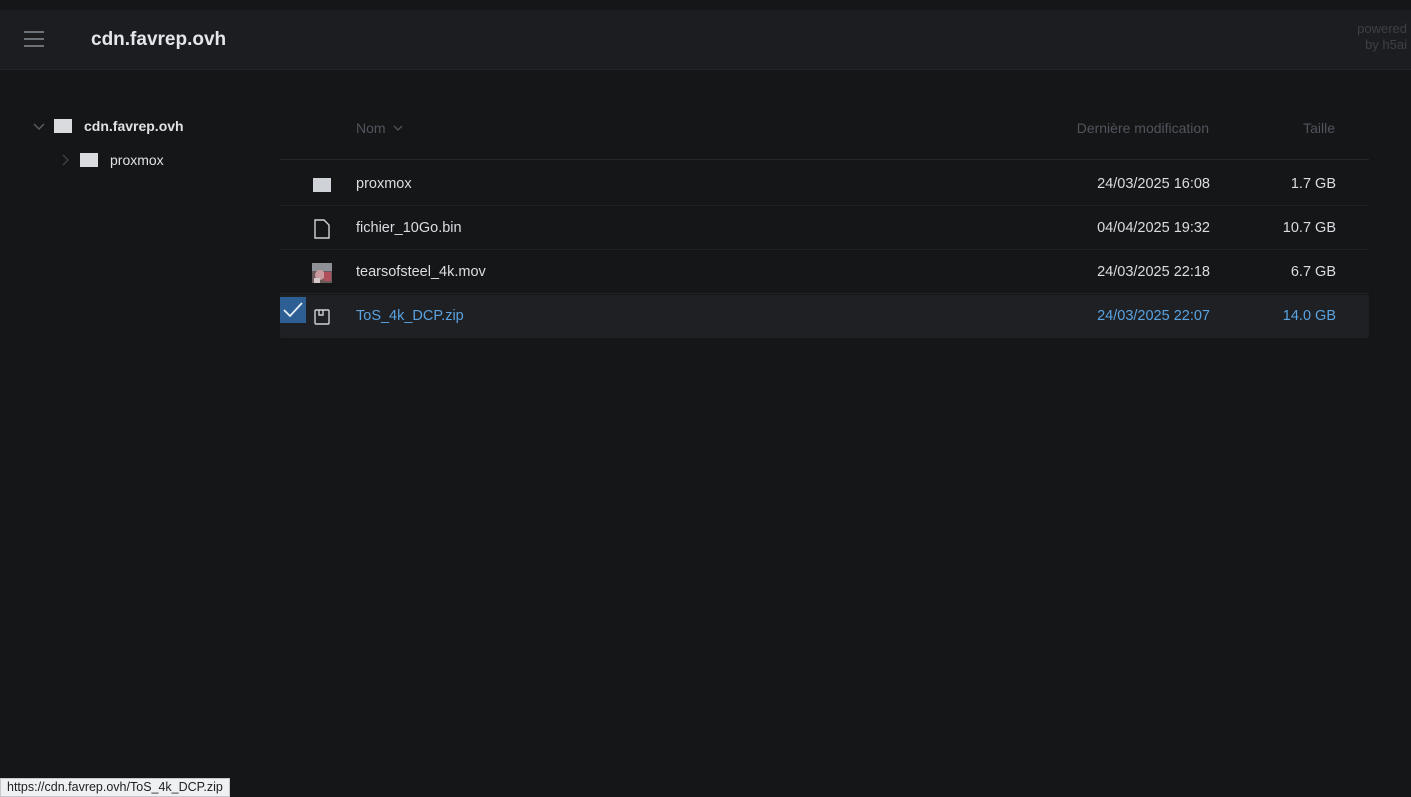  I want to click on item-size: 1.7 GB, so click(1313, 184).